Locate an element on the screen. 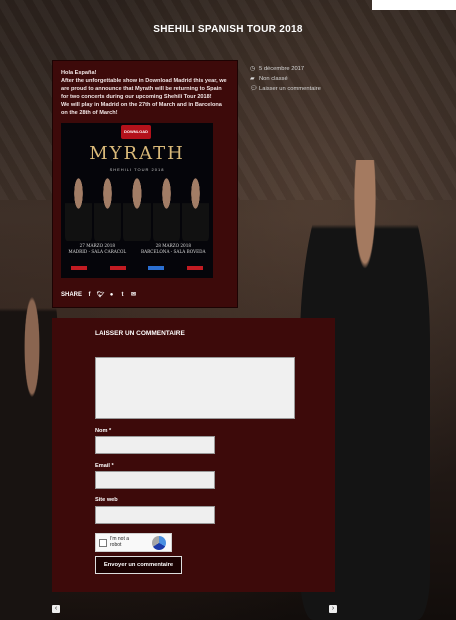  comment-bubble-icon: 💬︎ is located at coordinates (254, 89).